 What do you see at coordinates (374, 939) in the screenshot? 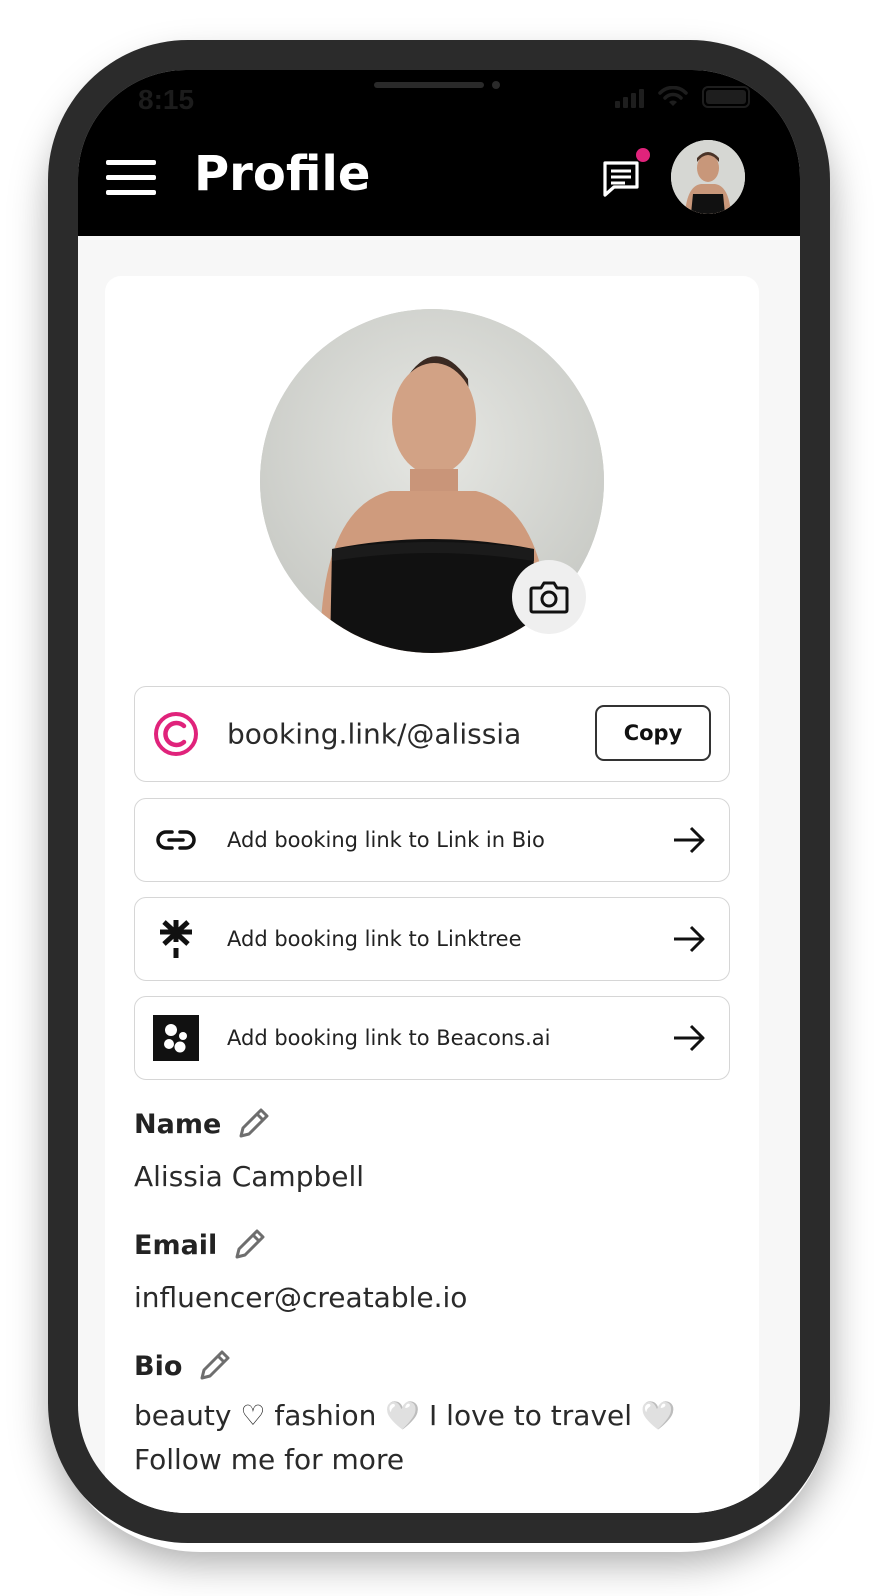
I see `linktree-label: Add booking link to Linktree` at bounding box center [374, 939].